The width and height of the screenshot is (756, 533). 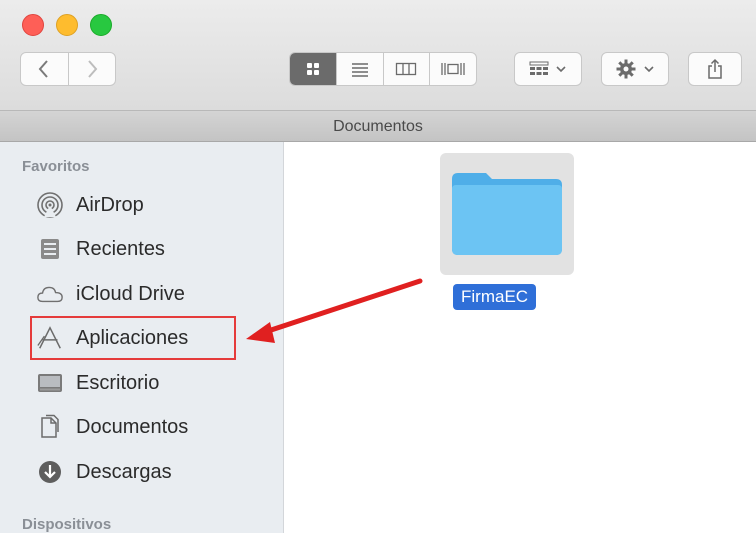 What do you see at coordinates (626, 69) in the screenshot?
I see `gear-icon` at bounding box center [626, 69].